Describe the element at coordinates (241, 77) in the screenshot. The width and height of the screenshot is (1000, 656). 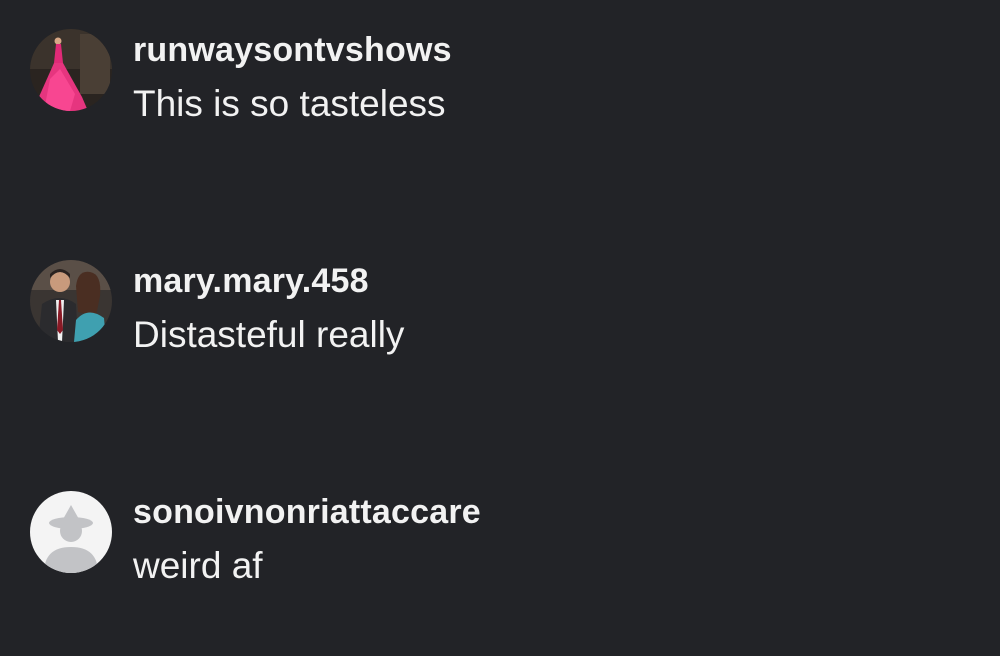
I see `comment-item: runwaysontvshows This is so tasteless` at that location.